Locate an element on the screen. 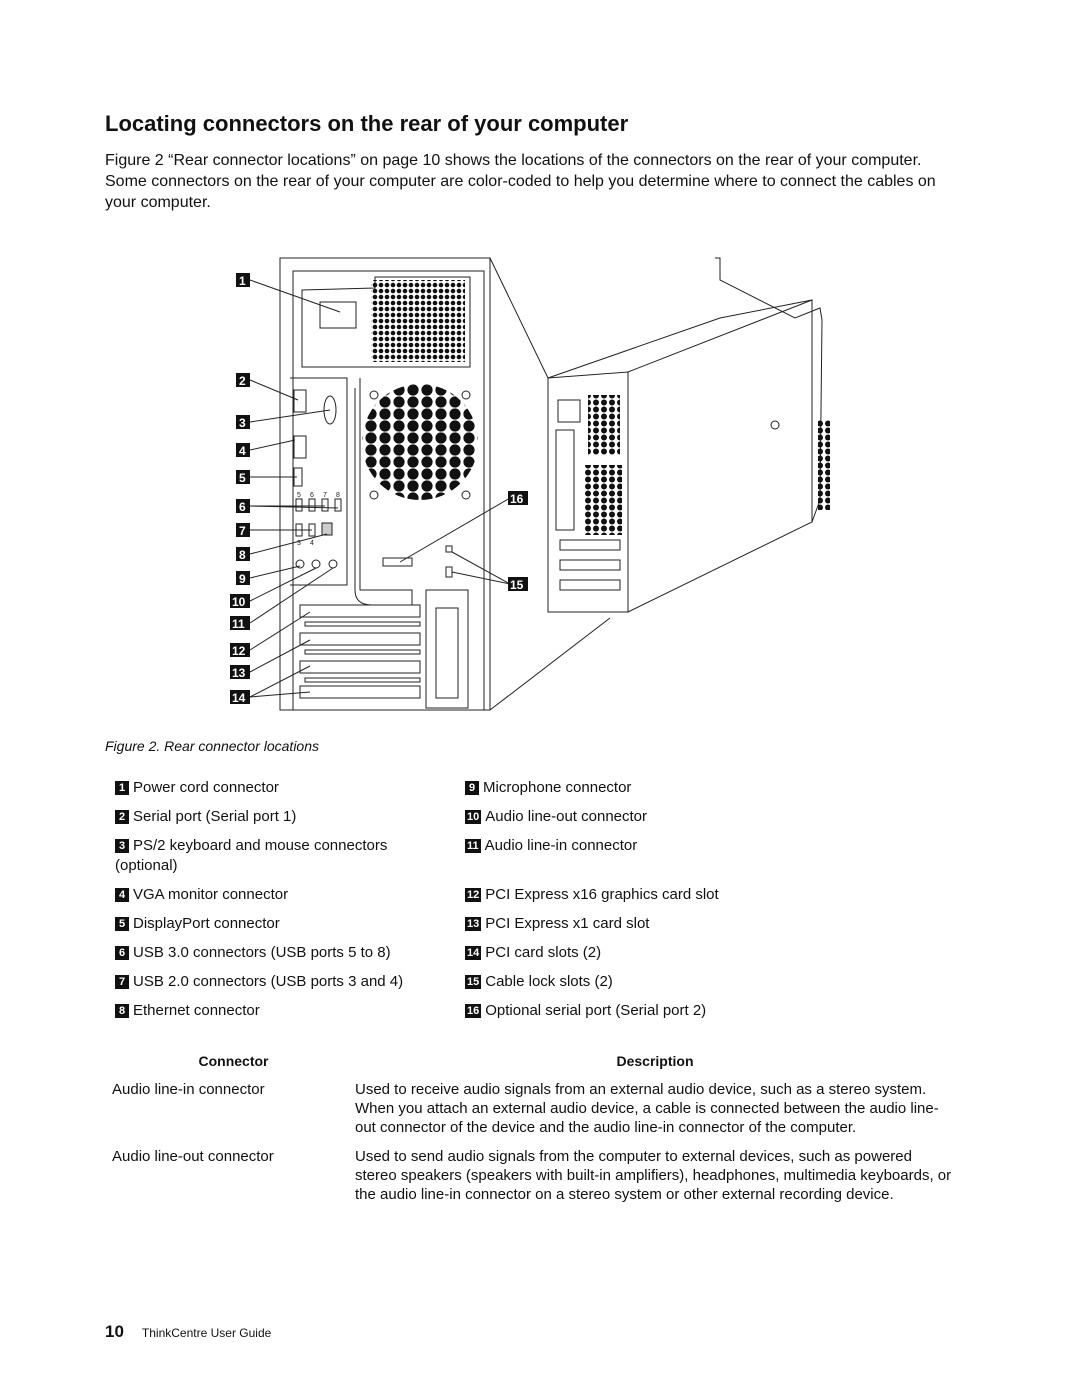 This screenshot has width=1080, height=1397. legend-item: 13 PCI Express x1 card slot is located at coordinates (625, 924).